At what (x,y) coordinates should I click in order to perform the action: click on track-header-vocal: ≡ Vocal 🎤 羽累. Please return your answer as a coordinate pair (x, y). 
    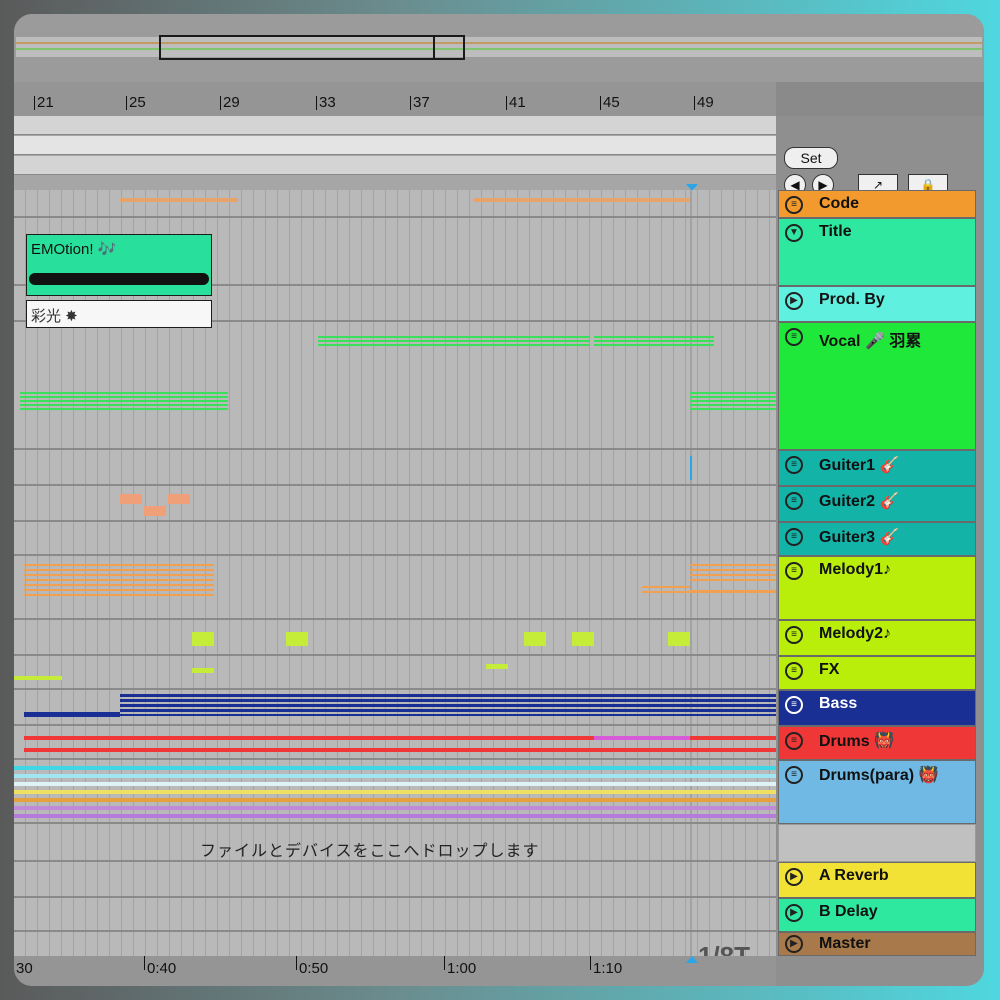
    Looking at the image, I should click on (877, 386).